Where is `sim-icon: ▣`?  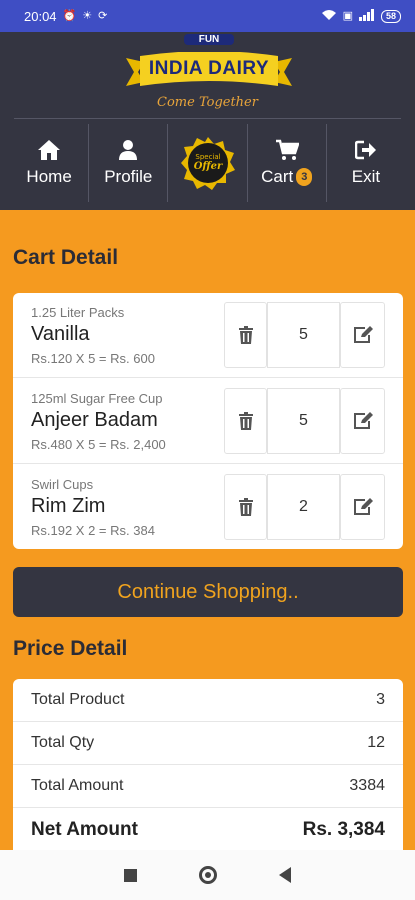
sim-icon: ▣ is located at coordinates (347, 15).